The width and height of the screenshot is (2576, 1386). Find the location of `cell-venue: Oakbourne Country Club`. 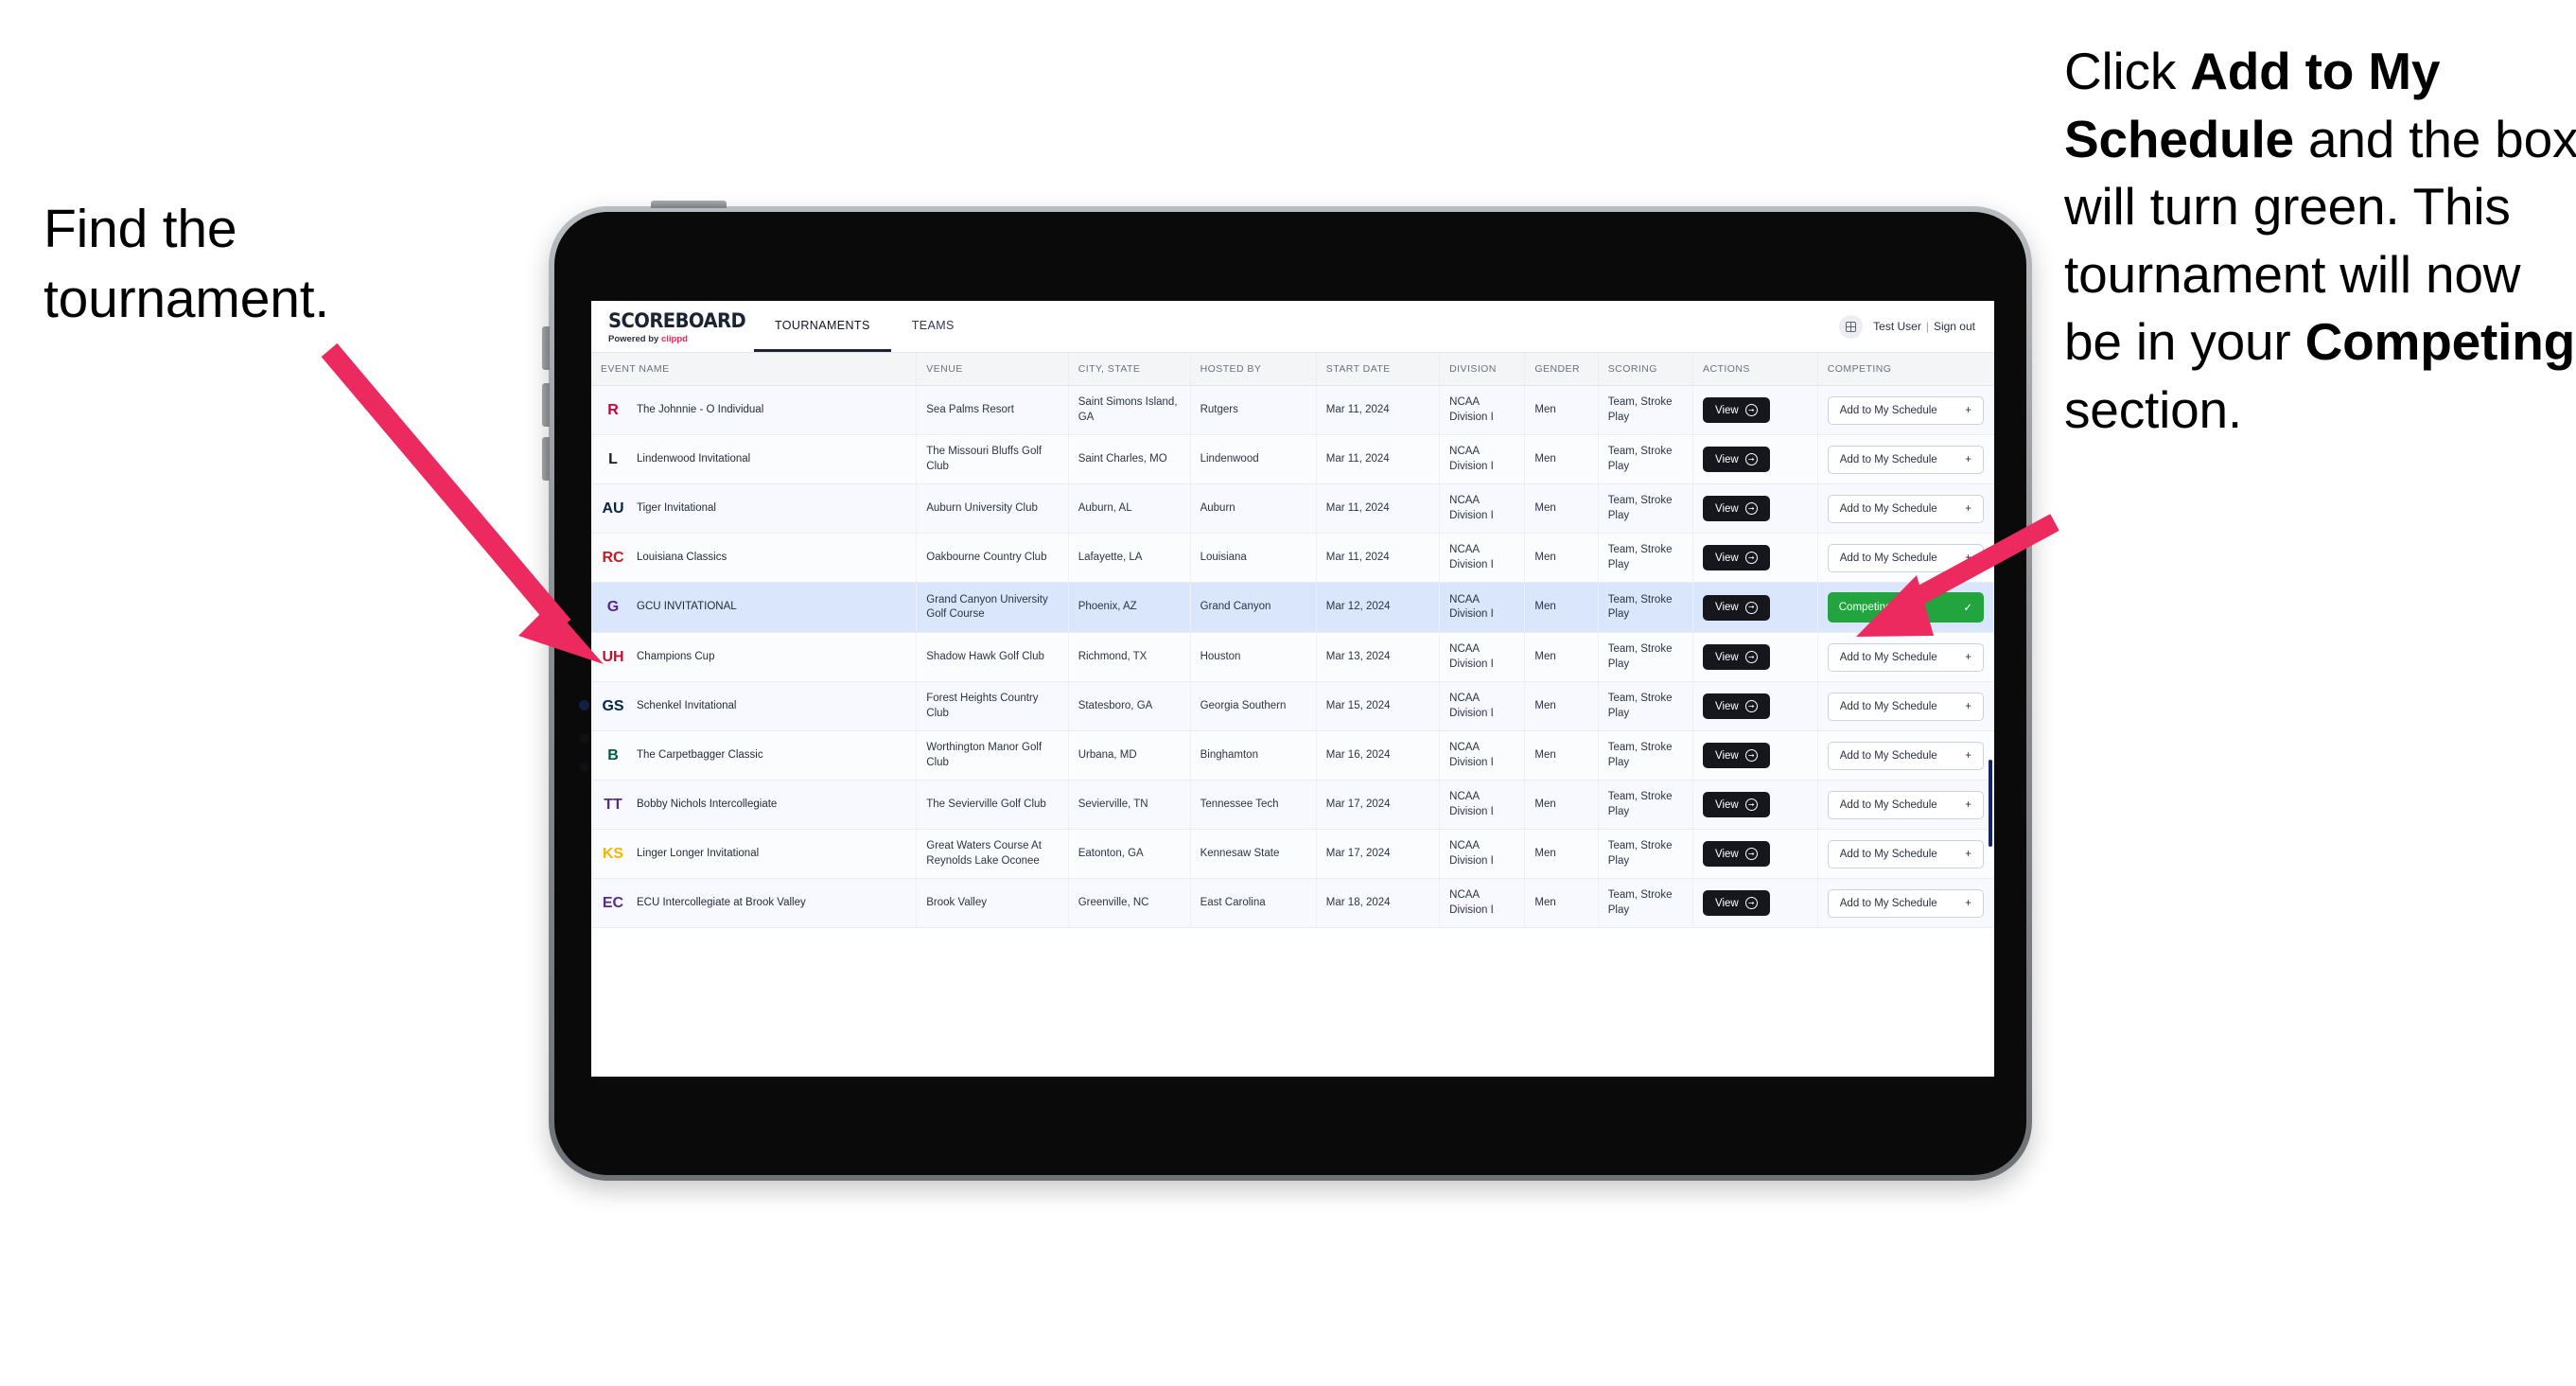

cell-venue: Oakbourne Country Club is located at coordinates (993, 558).